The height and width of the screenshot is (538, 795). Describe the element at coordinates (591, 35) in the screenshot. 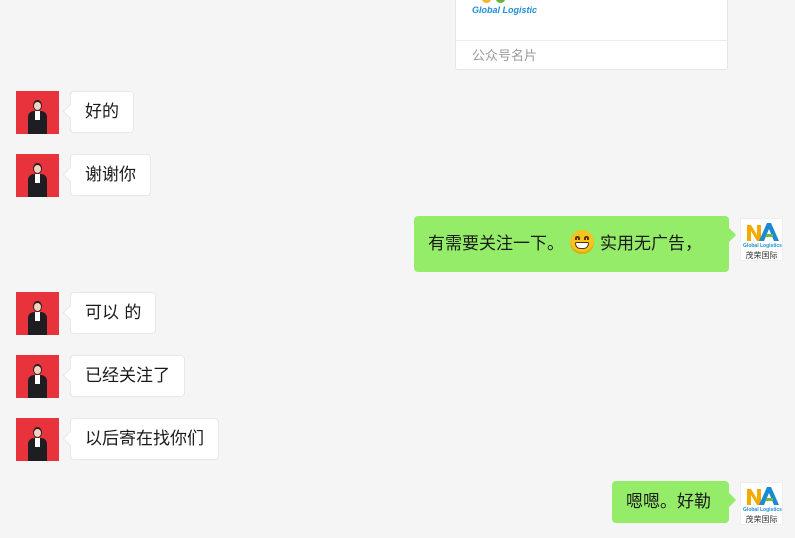

I see `contact-card: Global Logistic 公众号名片` at that location.